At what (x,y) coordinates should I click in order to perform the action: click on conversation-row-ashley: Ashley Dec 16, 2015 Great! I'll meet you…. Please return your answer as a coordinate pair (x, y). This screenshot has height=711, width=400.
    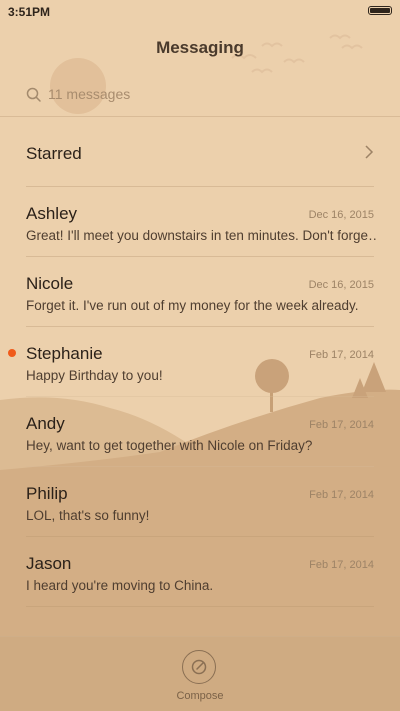
    Looking at the image, I should click on (200, 222).